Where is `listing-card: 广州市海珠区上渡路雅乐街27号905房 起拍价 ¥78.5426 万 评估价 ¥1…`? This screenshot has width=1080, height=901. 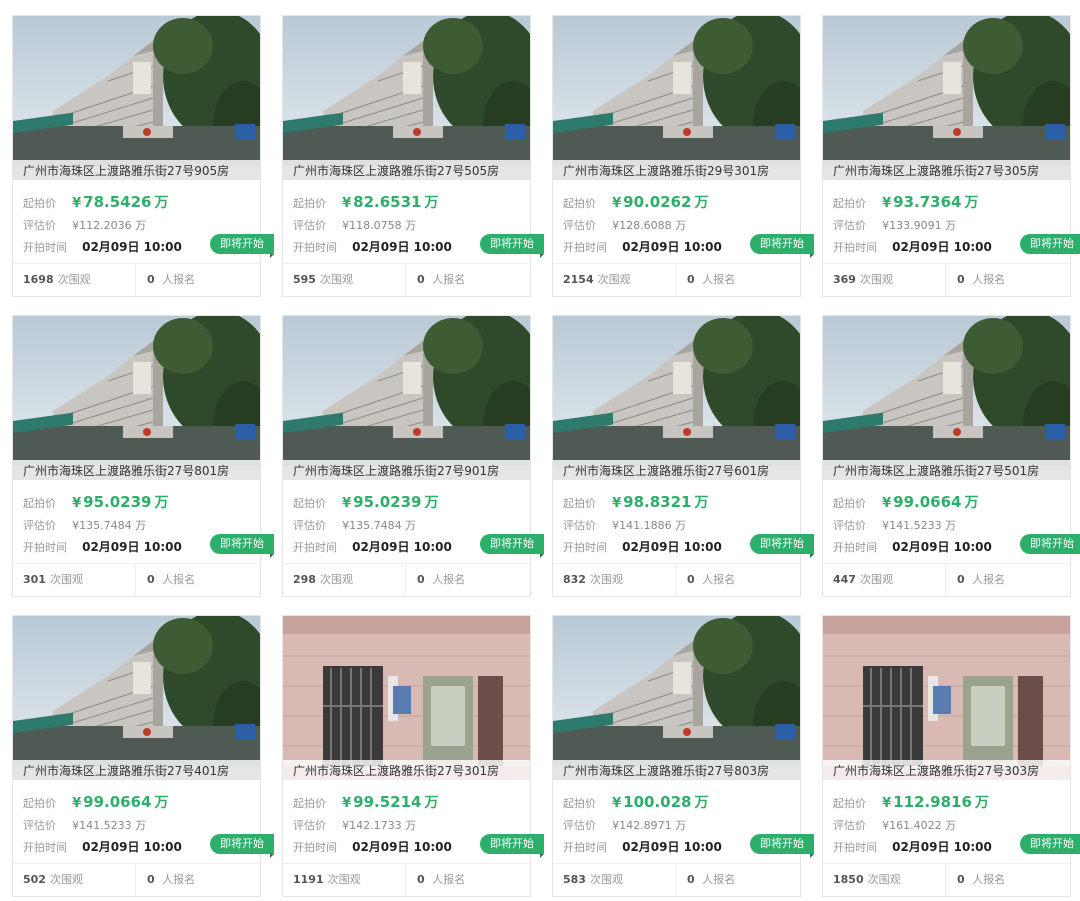
listing-card: 广州市海珠区上渡路雅乐街27号905房 起拍价 ¥78.5426 万 评估价 ¥1… is located at coordinates (143, 156).